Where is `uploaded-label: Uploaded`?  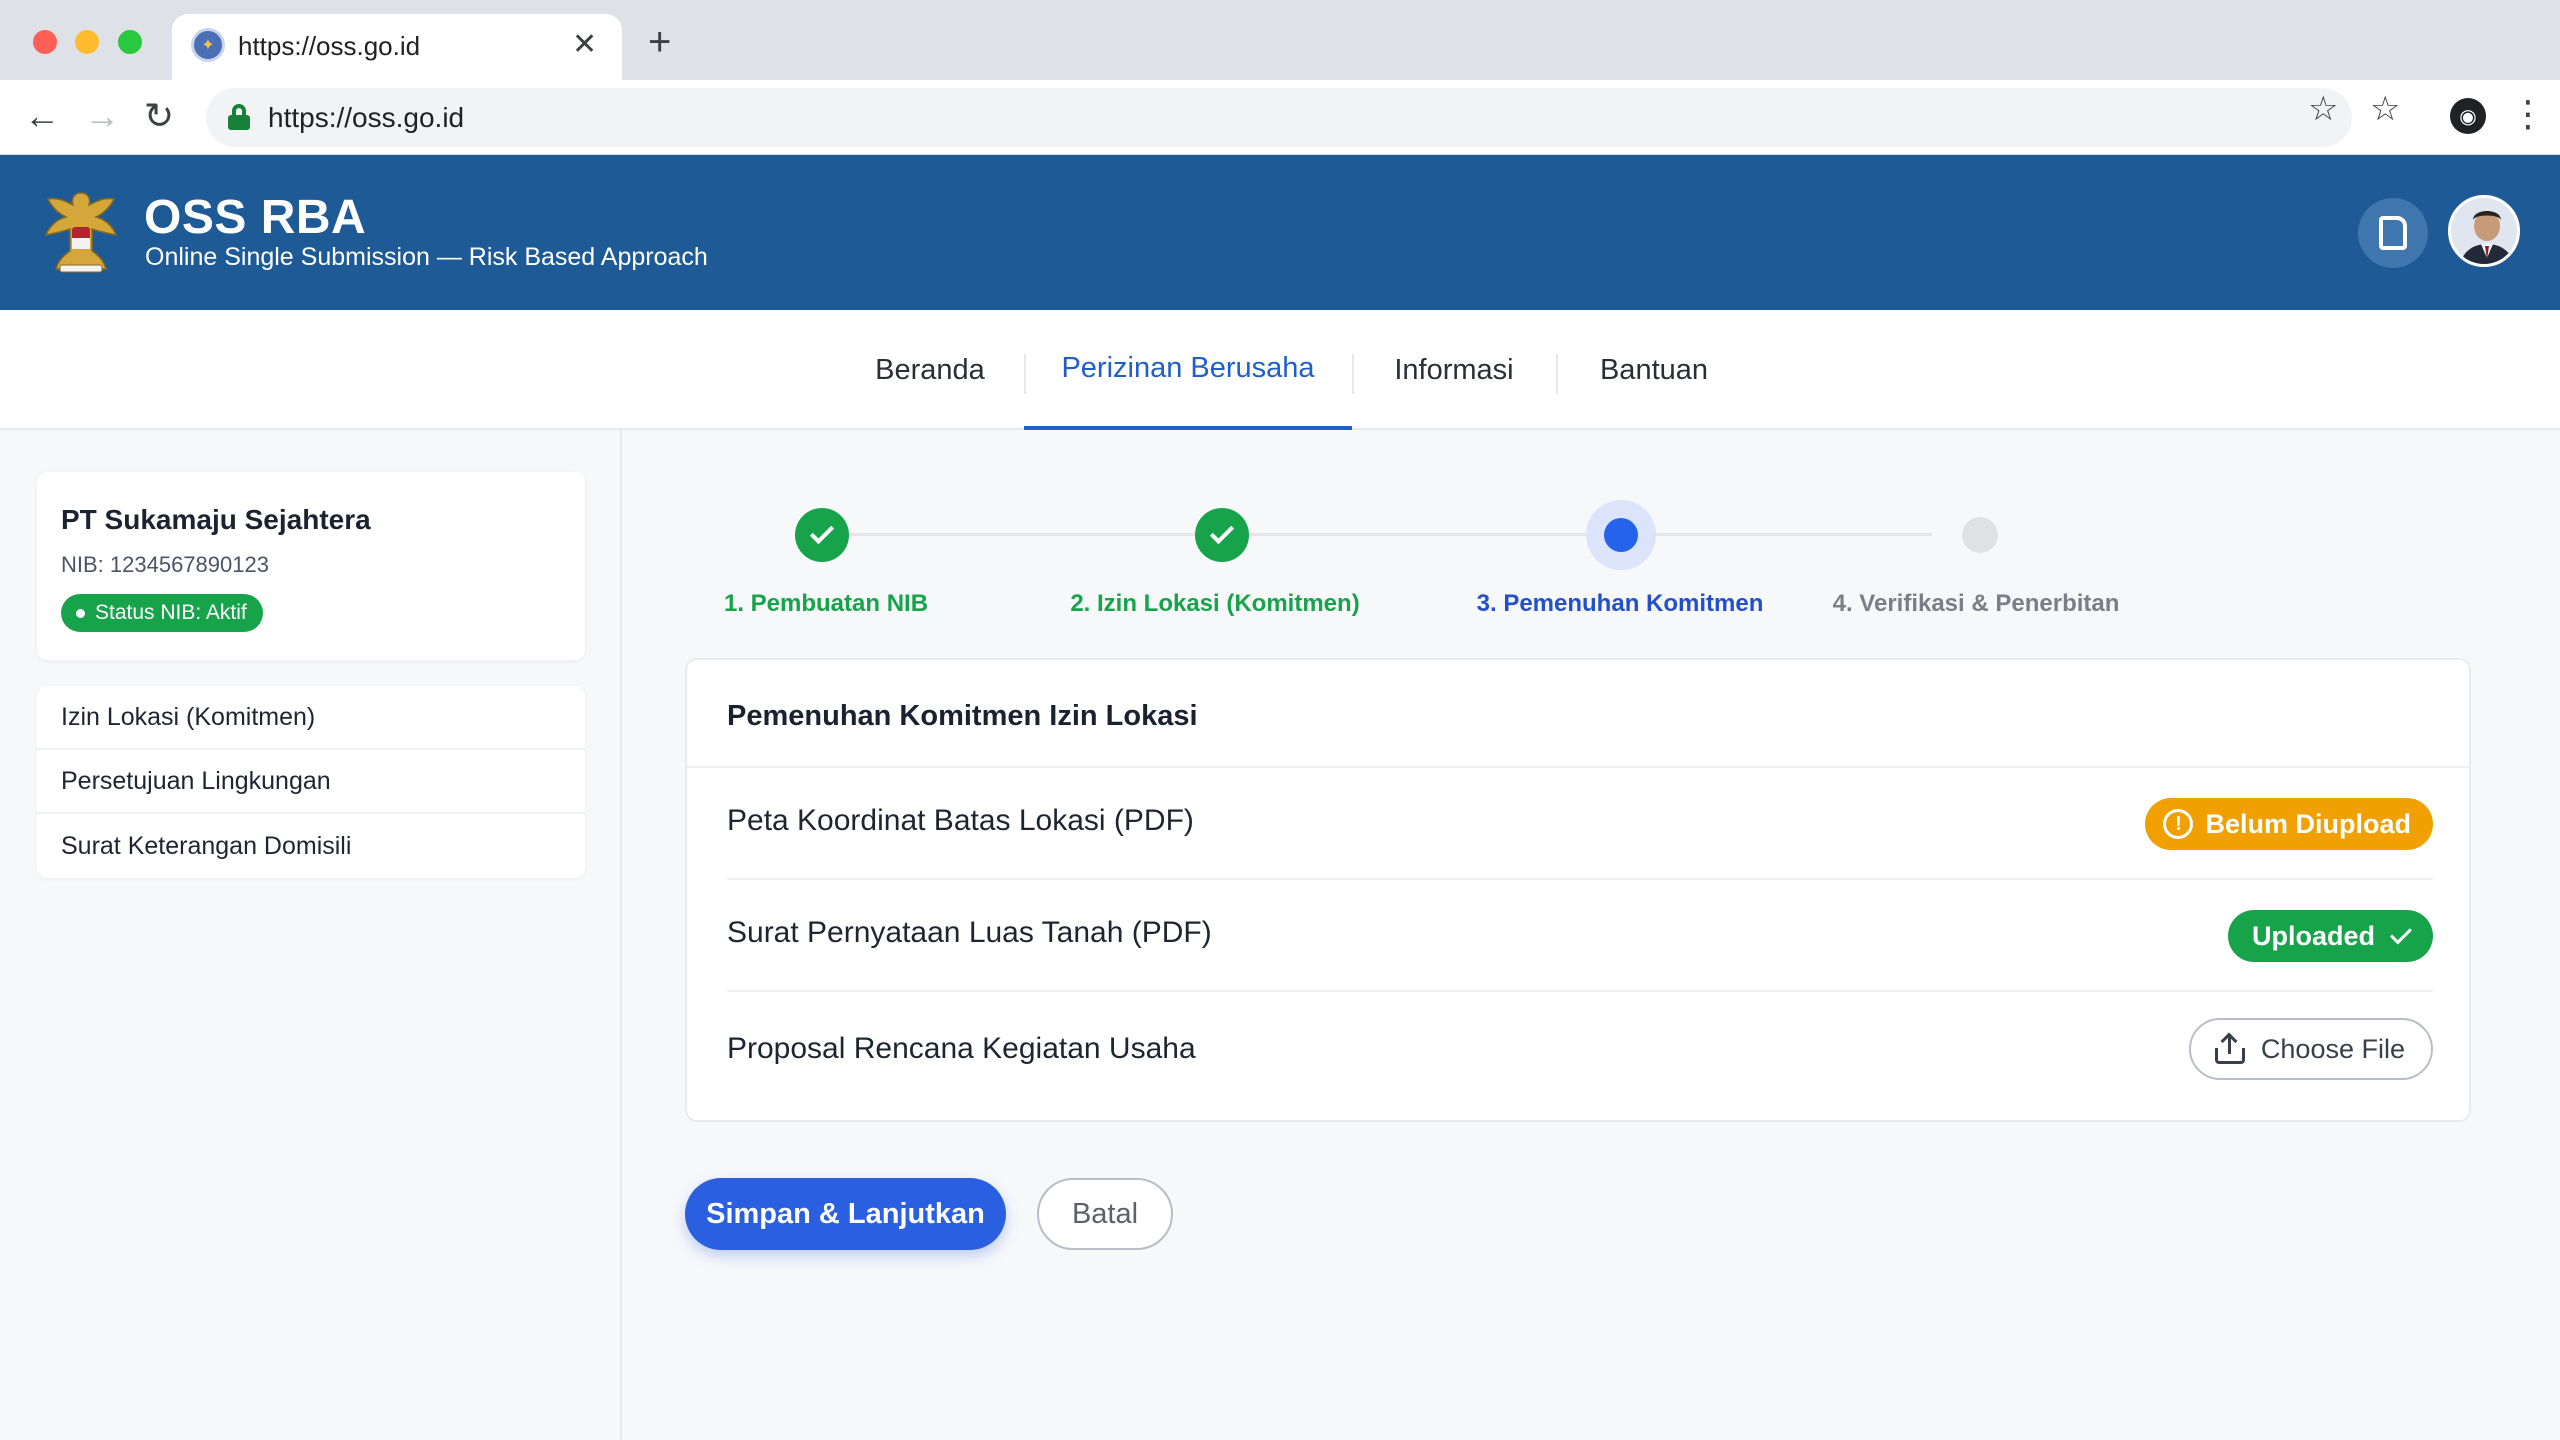 uploaded-label: Uploaded is located at coordinates (2313, 935).